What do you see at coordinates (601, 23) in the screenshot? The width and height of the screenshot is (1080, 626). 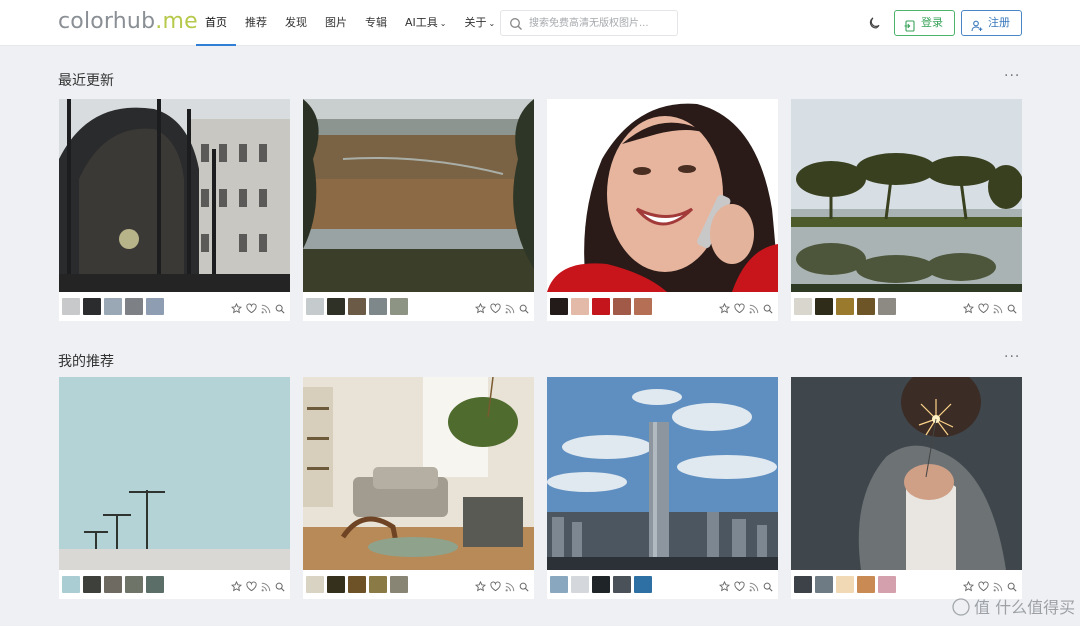 I see `search-input` at bounding box center [601, 23].